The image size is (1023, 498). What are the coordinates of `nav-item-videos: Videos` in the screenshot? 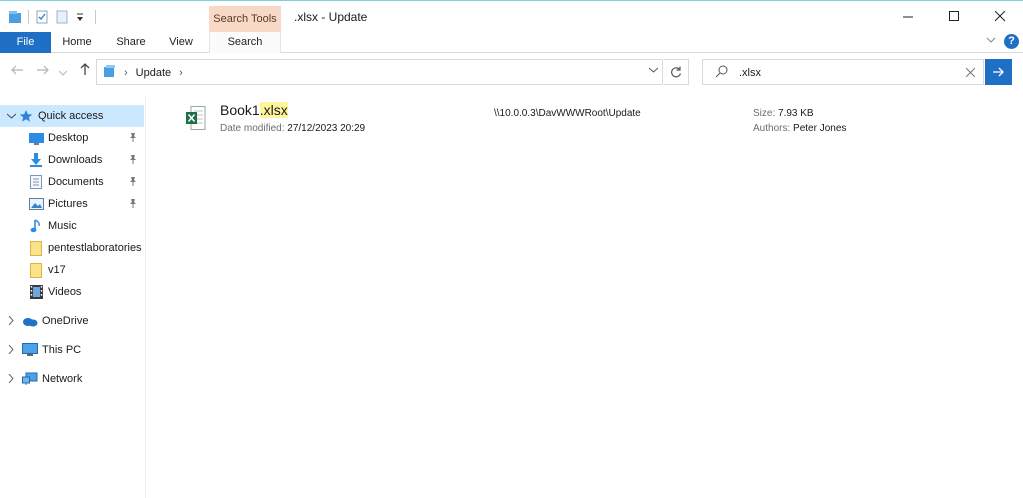 It's located at (72, 292).